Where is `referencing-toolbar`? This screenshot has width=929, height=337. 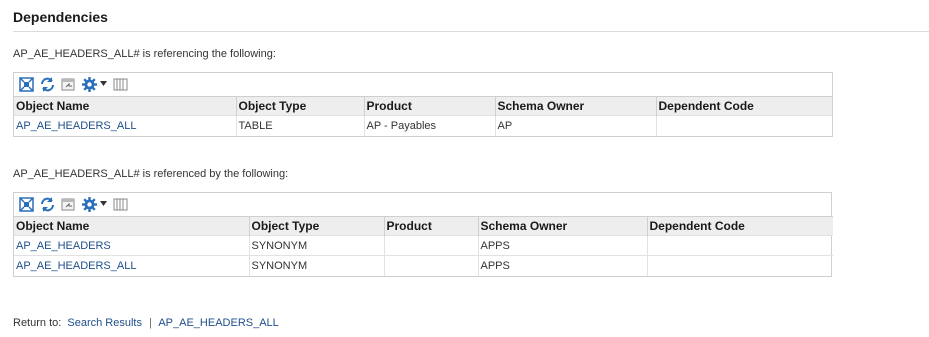
referencing-toolbar is located at coordinates (423, 84).